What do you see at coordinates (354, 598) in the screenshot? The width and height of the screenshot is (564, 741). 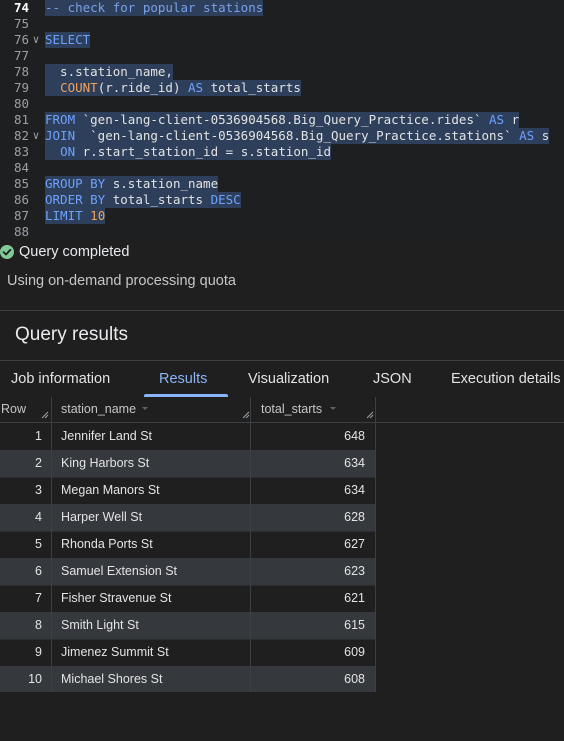 I see `total-starts-cell: 621` at bounding box center [354, 598].